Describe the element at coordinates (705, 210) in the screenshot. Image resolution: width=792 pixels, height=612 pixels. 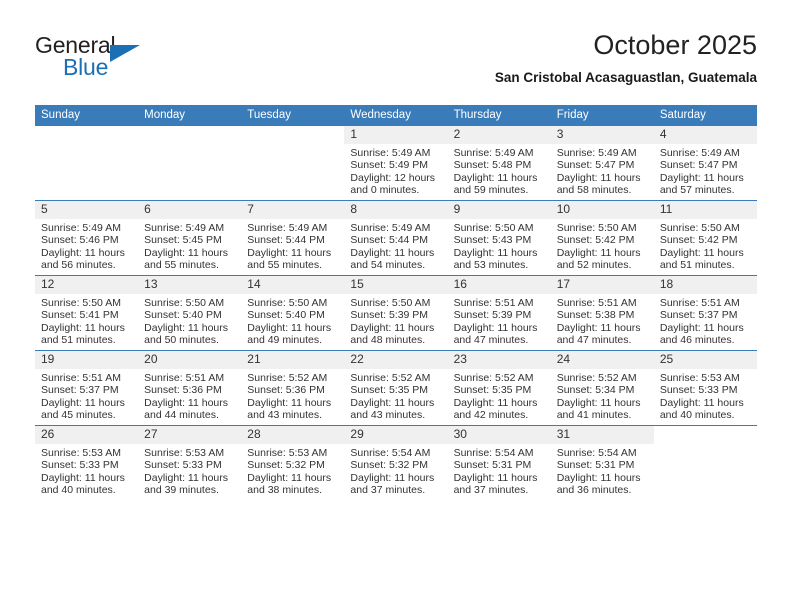
I see `day-number: 11` at that location.